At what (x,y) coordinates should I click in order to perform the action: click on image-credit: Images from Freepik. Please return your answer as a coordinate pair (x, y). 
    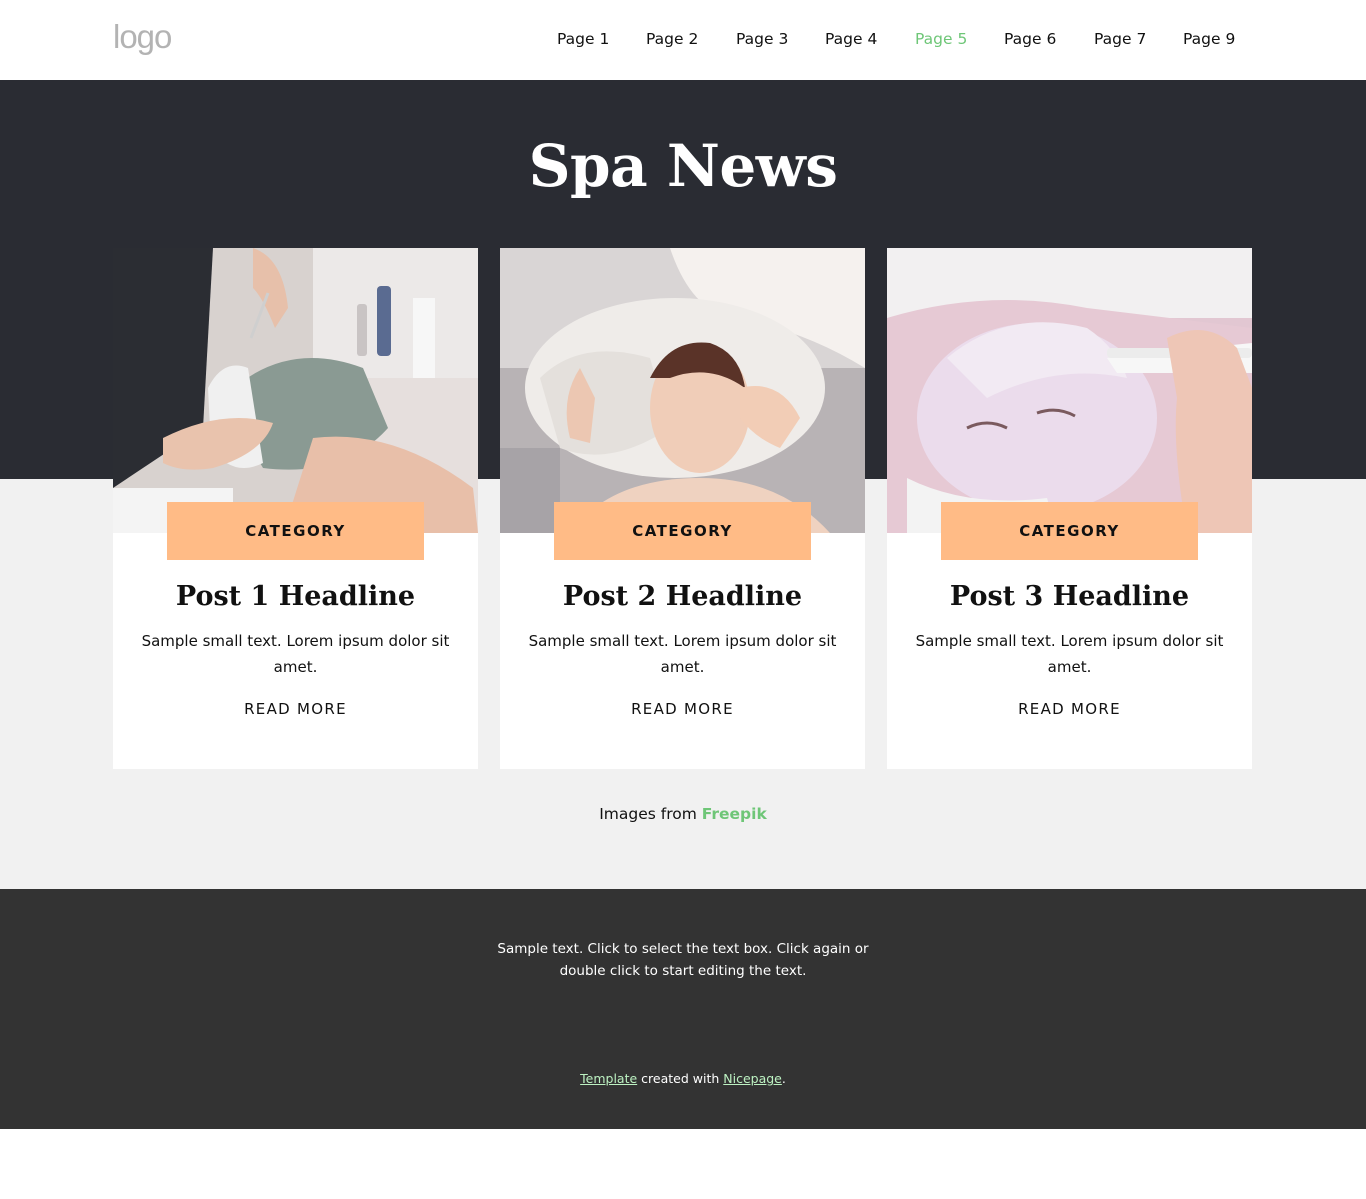
    Looking at the image, I should click on (683, 814).